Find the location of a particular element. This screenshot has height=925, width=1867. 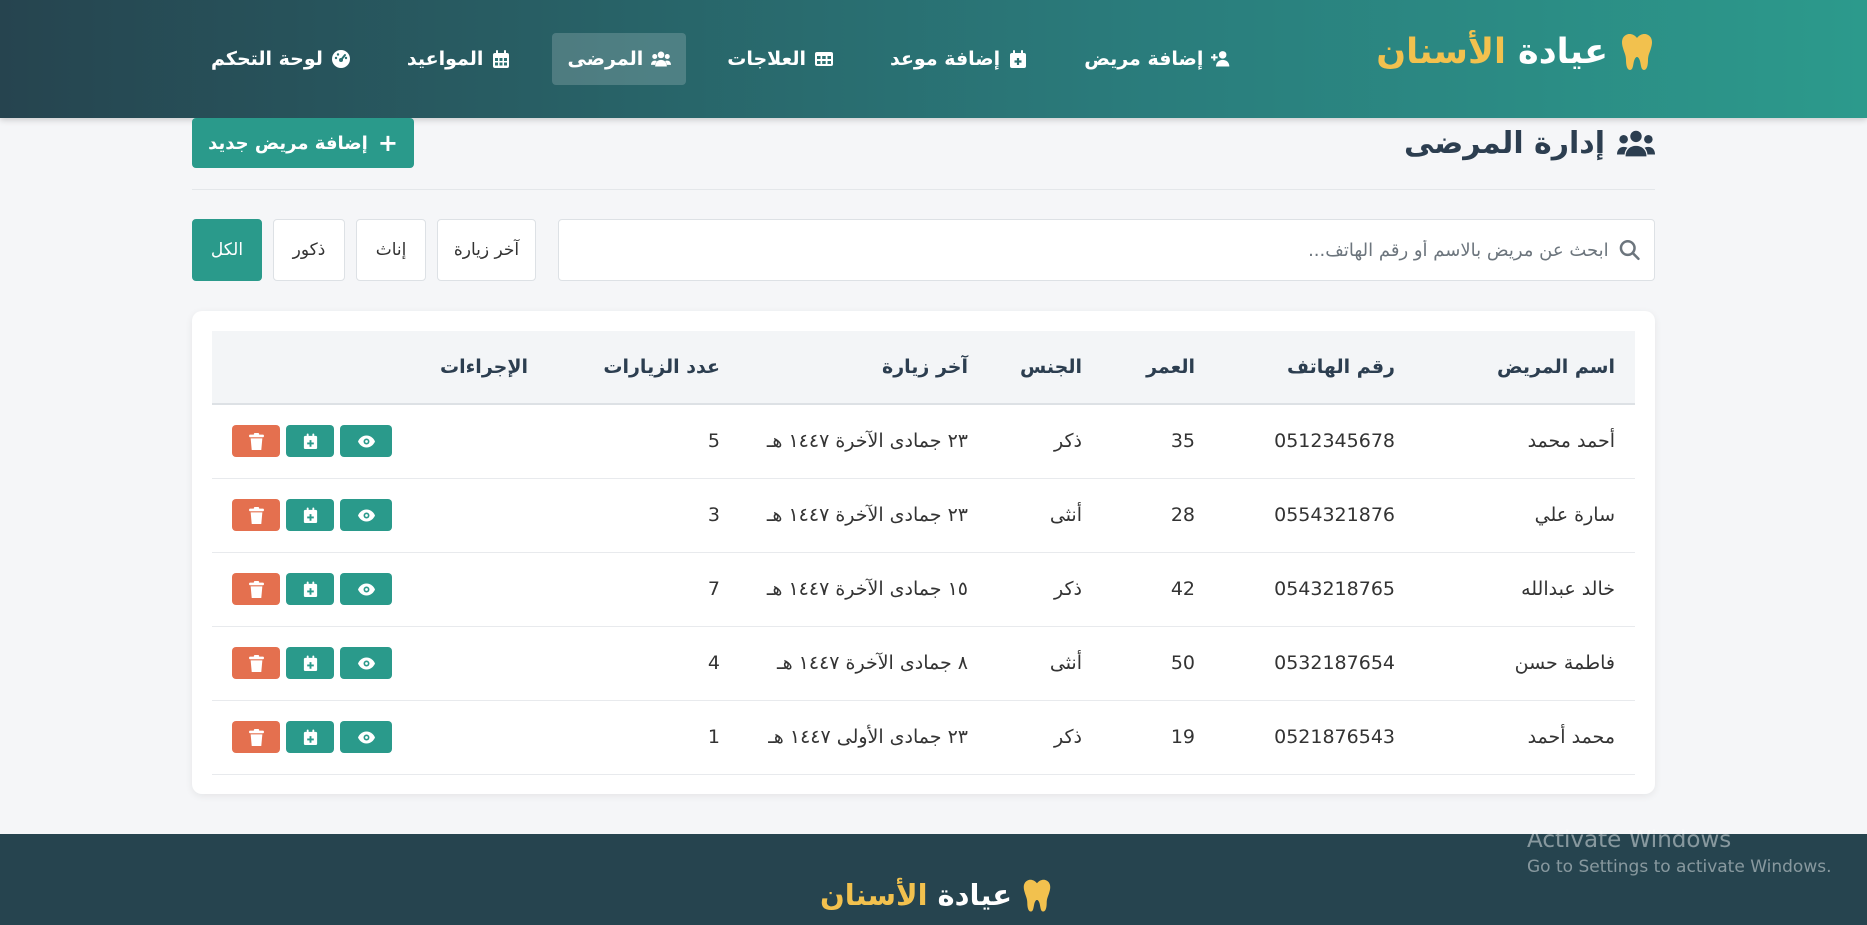

filter-all-button: الكل is located at coordinates (227, 250).